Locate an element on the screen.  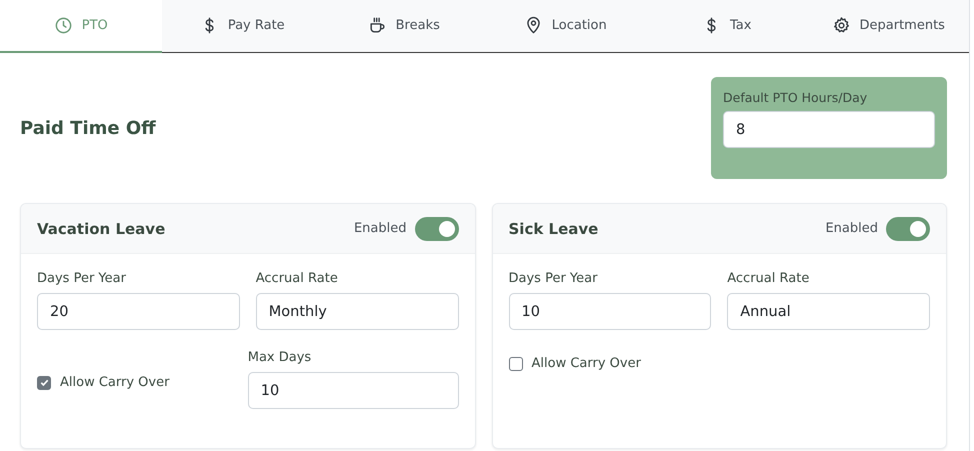
checkmark-icon is located at coordinates (44, 382).